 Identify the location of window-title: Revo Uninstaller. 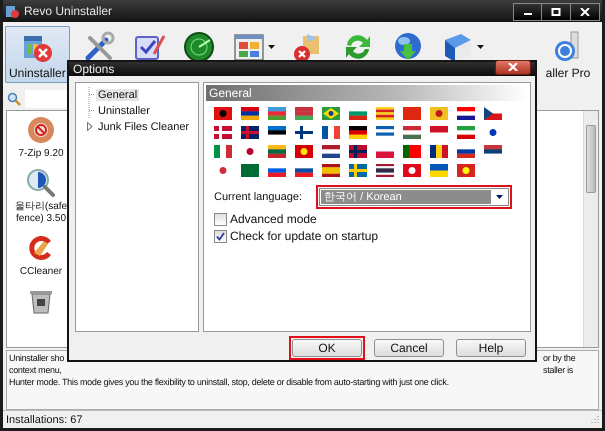
(69, 11).